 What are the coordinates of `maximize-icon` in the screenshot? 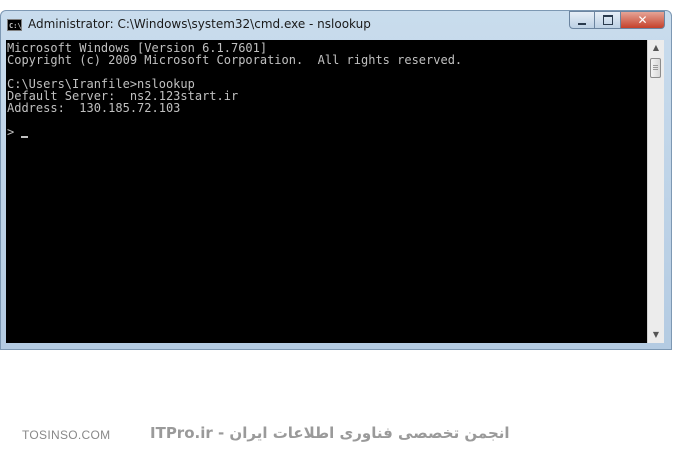 It's located at (607, 20).